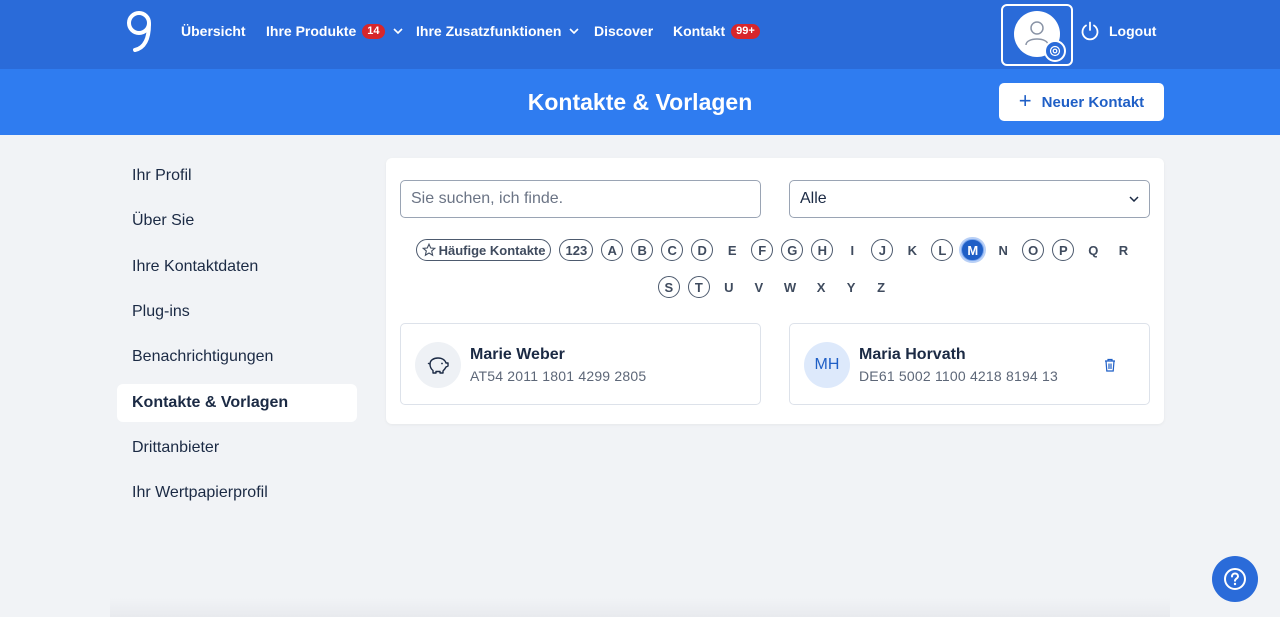 The width and height of the screenshot is (1280, 617). Describe the element at coordinates (969, 199) in the screenshot. I see `filter-select: Alle` at that location.